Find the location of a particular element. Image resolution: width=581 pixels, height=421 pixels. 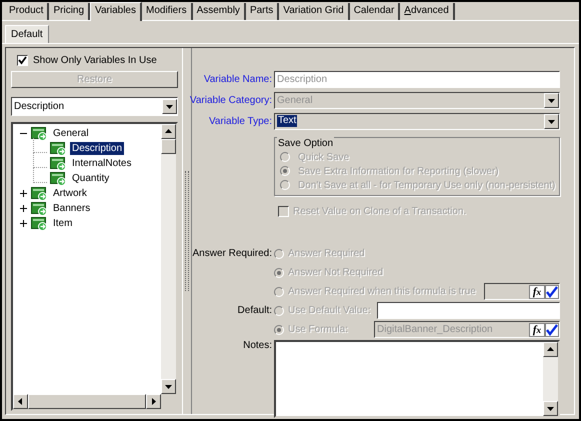

tree-item: Artwork is located at coordinates (70, 193).